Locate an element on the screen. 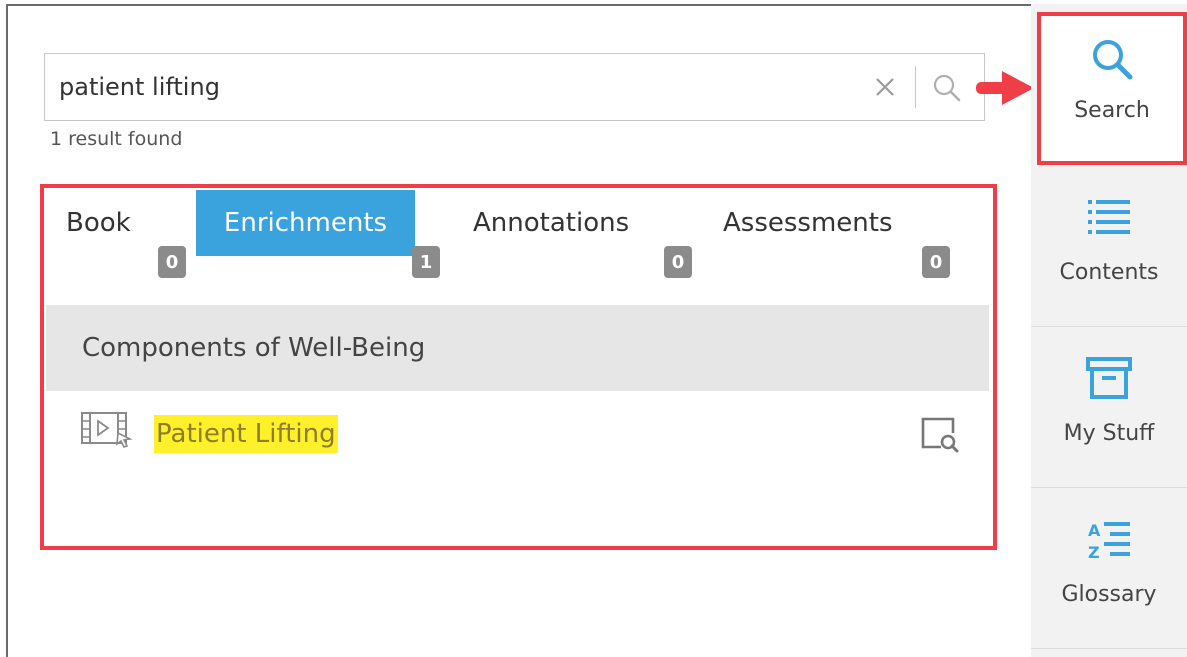 This screenshot has height=657, width=1187. tab-assessments: Assessments is located at coordinates (828, 223).